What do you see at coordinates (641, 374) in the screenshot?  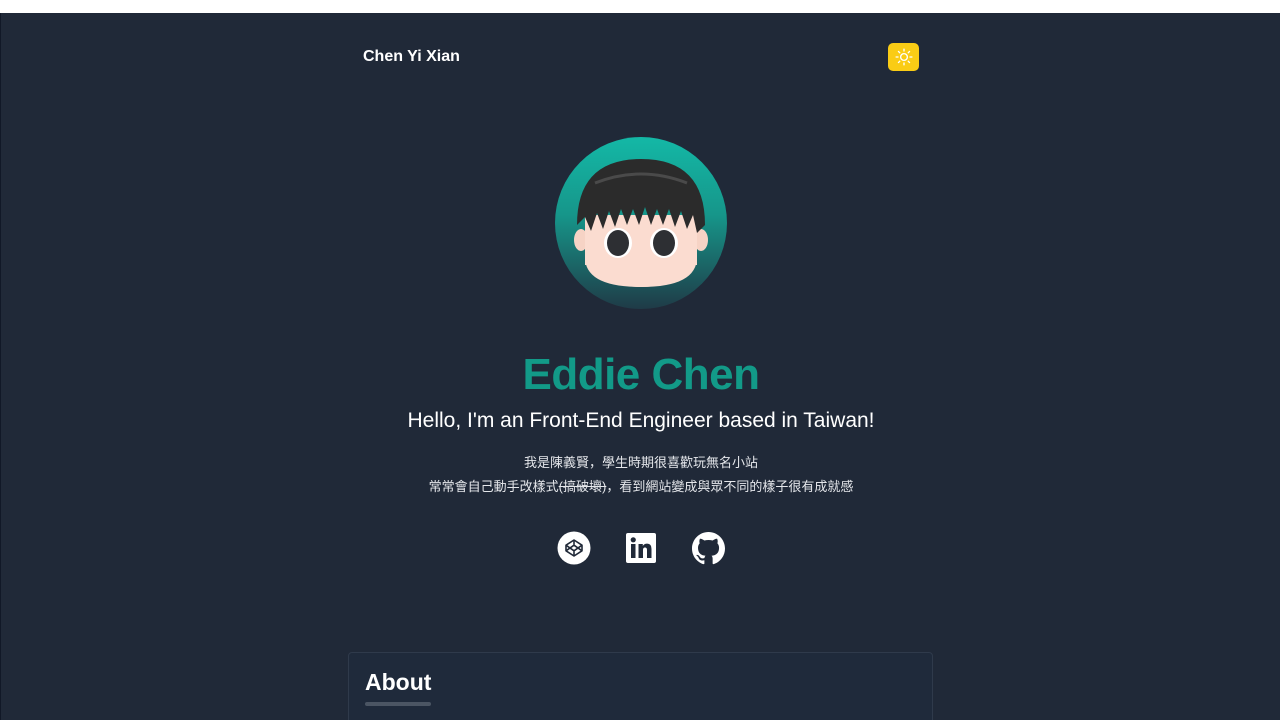 I see `hero-name: Eddie Chen` at bounding box center [641, 374].